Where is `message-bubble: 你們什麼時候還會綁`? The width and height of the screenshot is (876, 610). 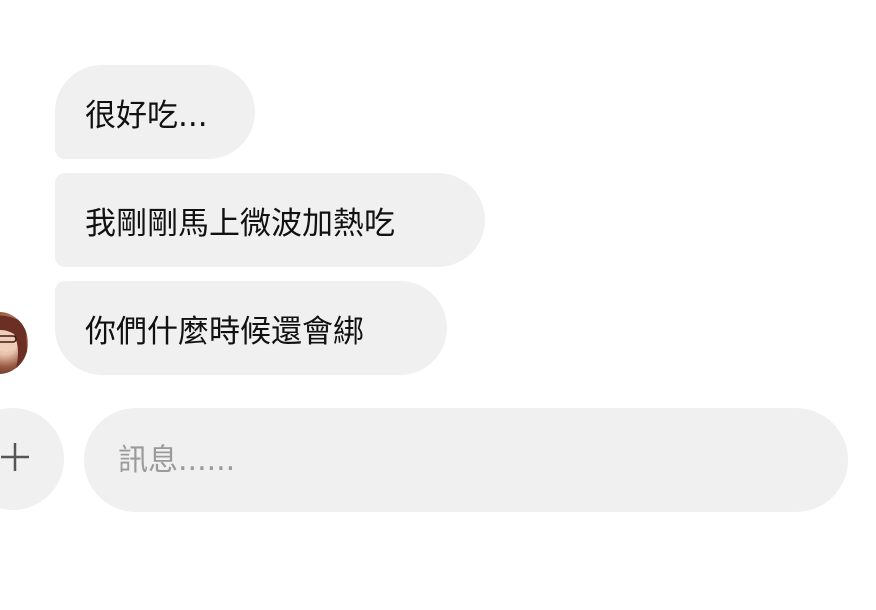 message-bubble: 你們什麼時候還會綁 is located at coordinates (251, 328).